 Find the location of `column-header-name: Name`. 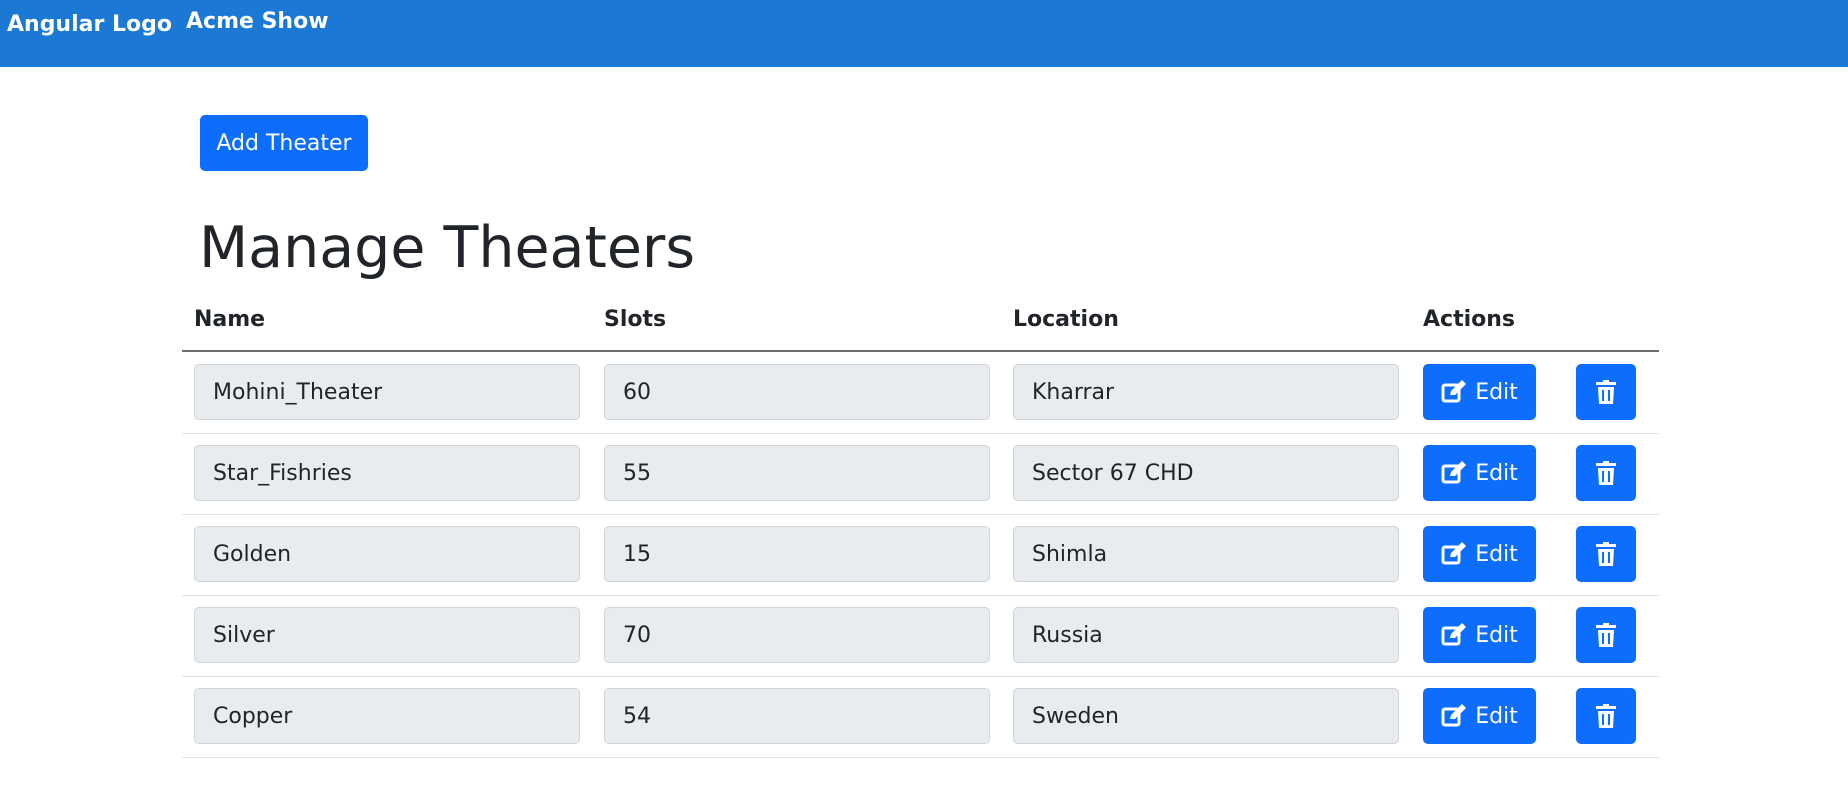

column-header-name: Name is located at coordinates (230, 319).